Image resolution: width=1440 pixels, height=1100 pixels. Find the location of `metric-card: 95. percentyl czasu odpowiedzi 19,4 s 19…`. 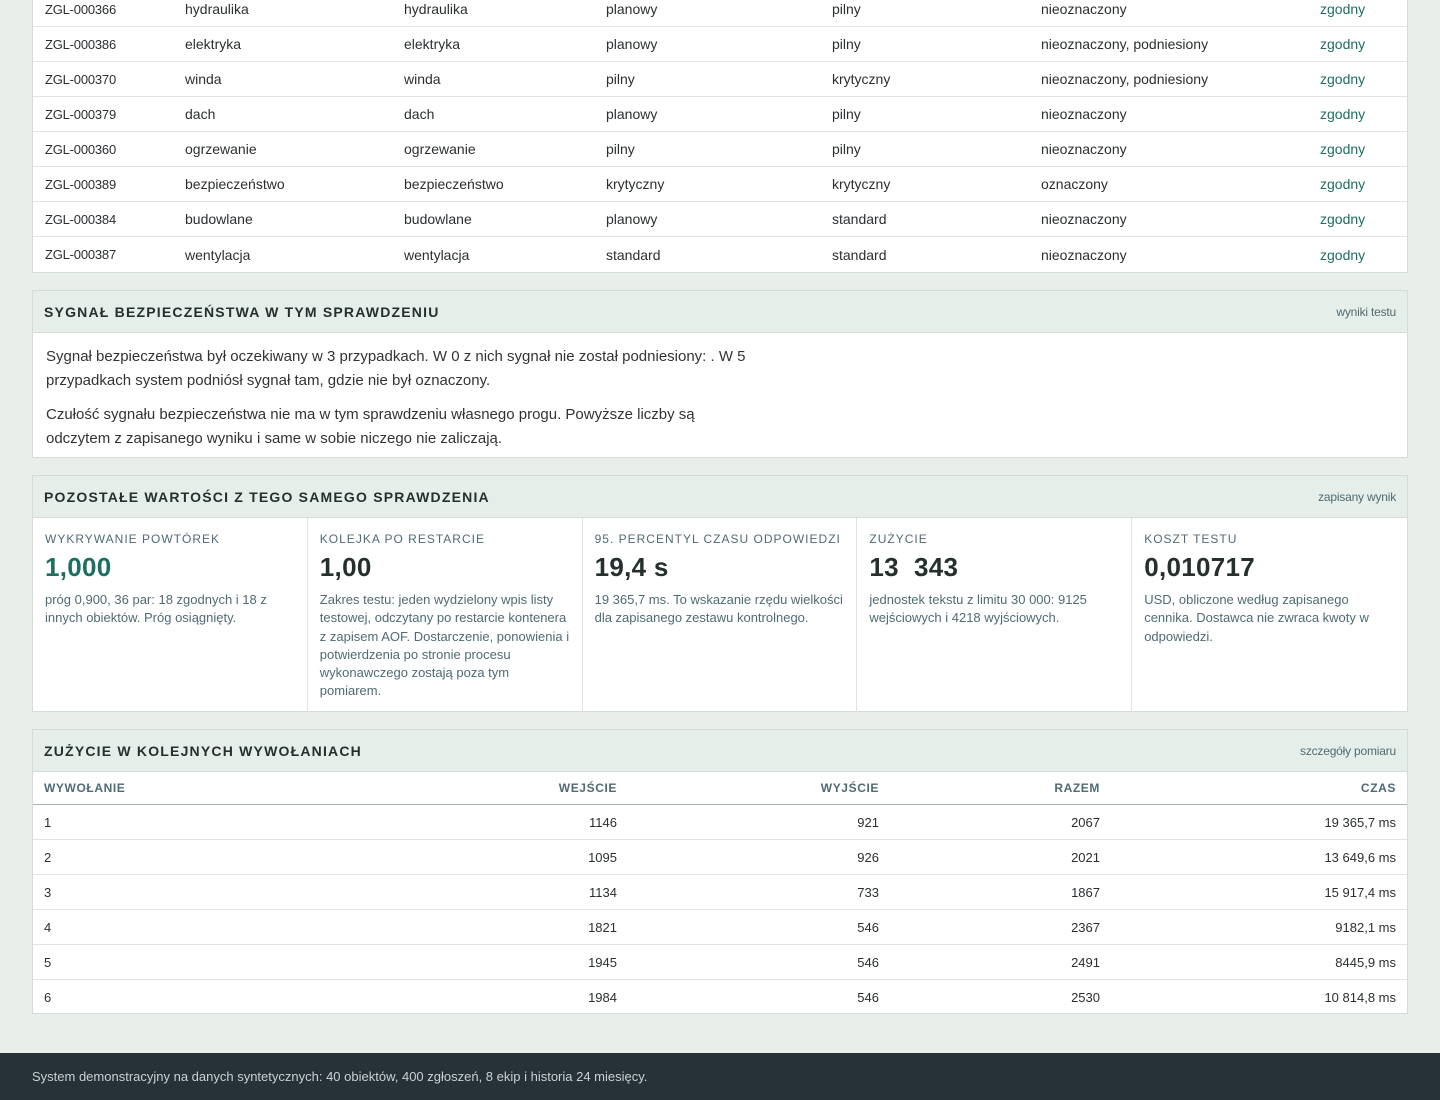

metric-card: 95. percentyl czasu odpowiedzi 19,4 s 19… is located at coordinates (720, 615).